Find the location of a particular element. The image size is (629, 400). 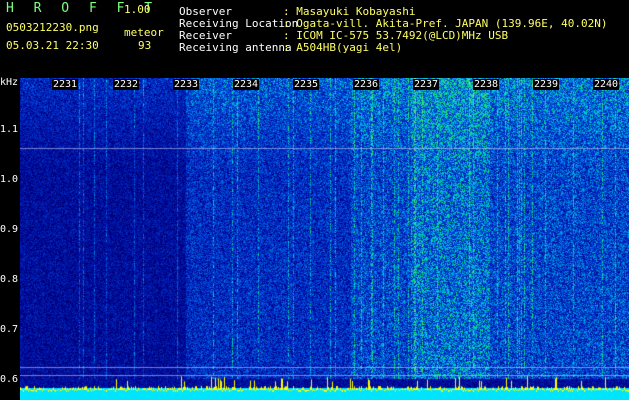

x-tick-label: 2232 is located at coordinates (126, 84).